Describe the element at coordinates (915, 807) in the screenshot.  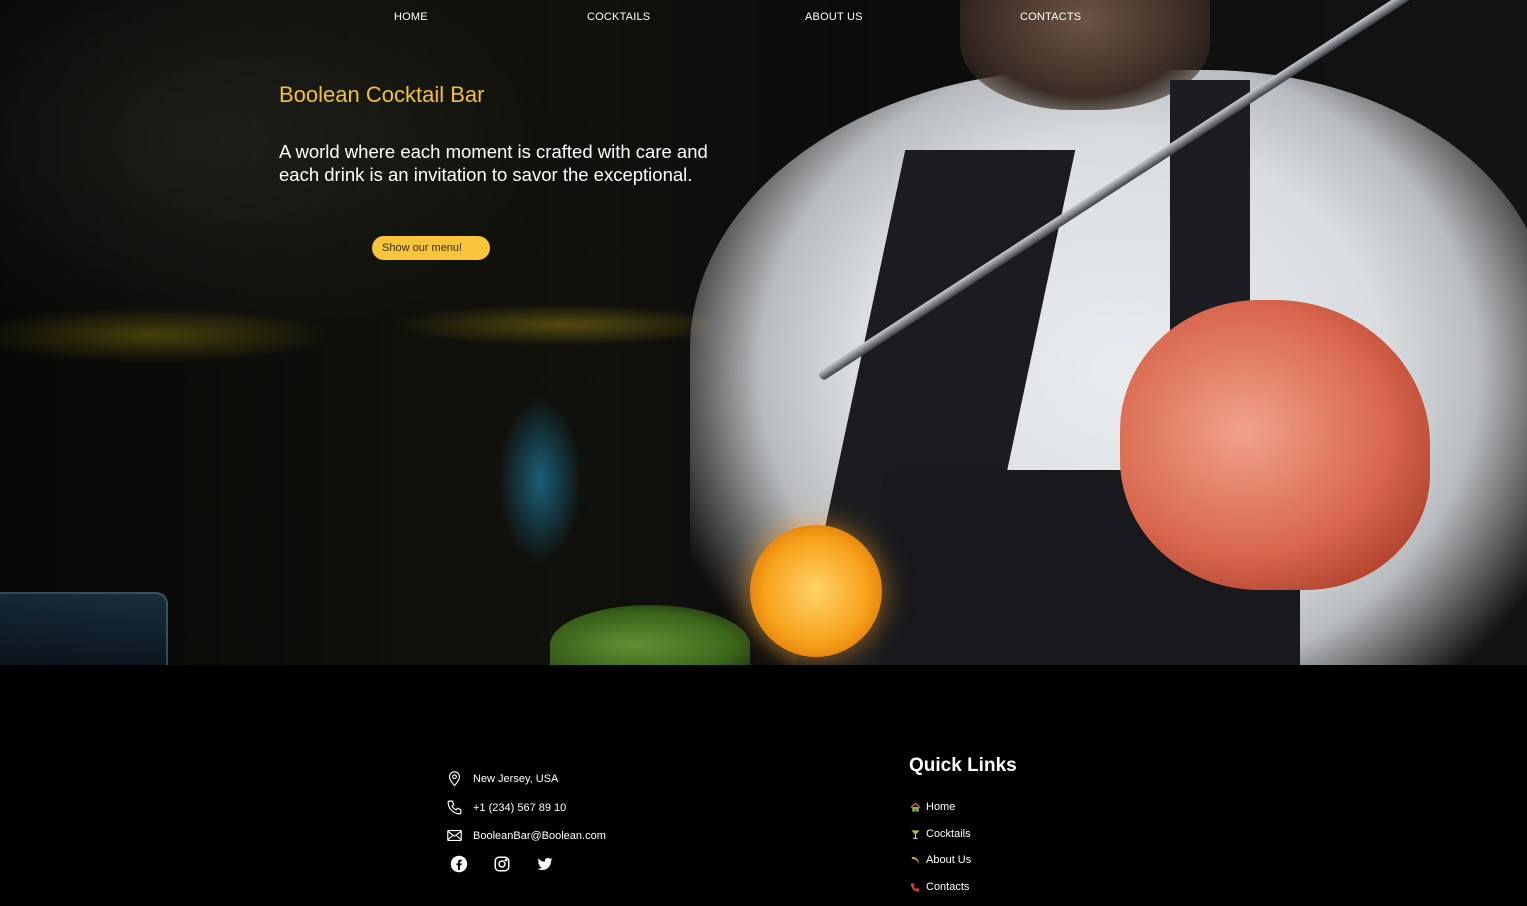
I see `house-icon` at that location.